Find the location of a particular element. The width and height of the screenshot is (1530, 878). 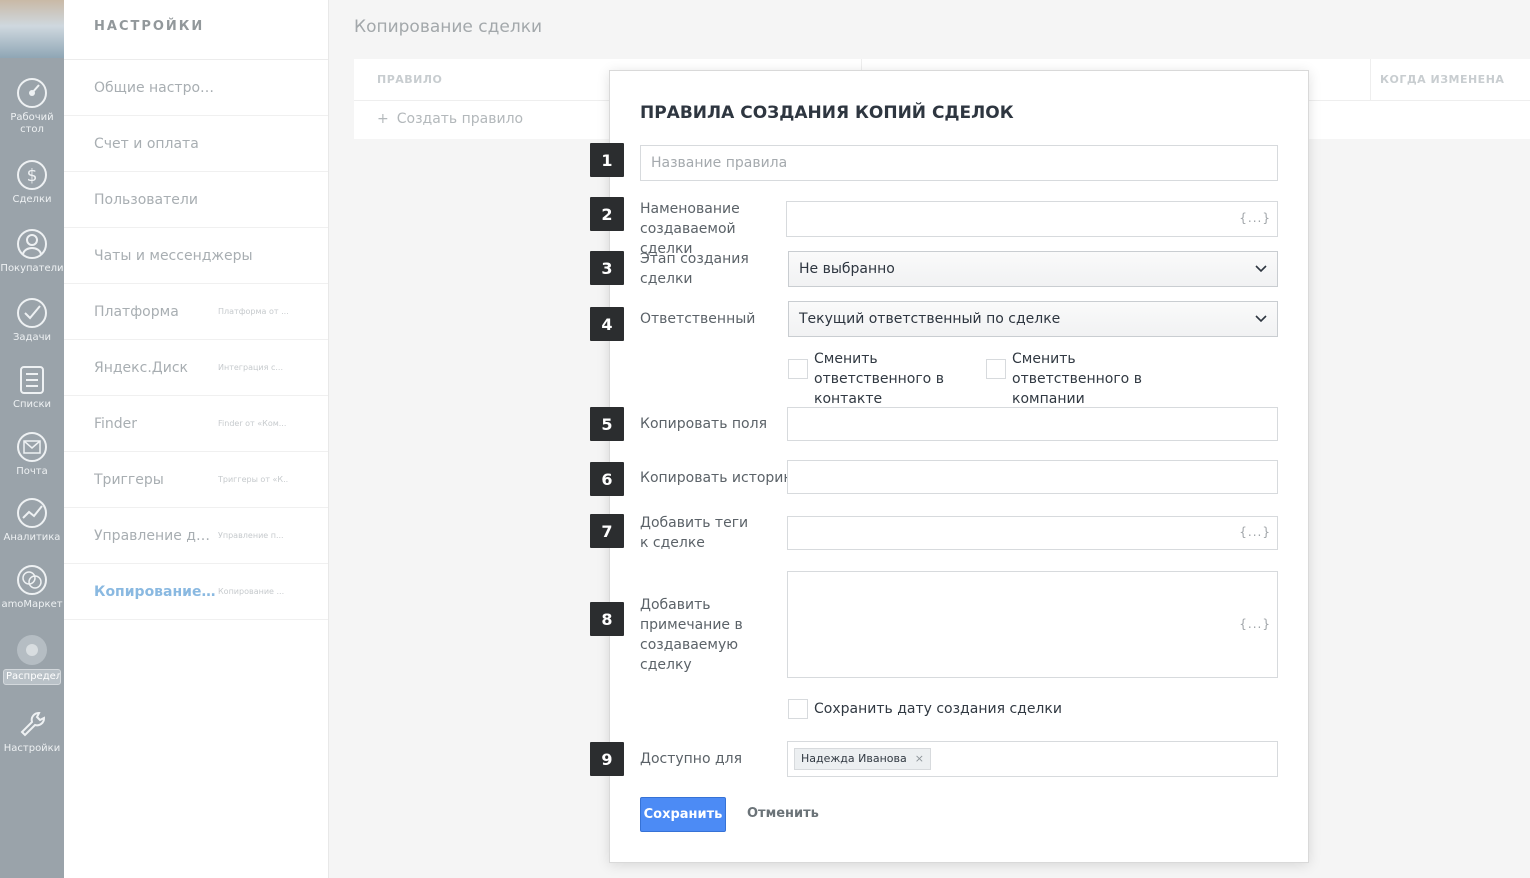

nav-lists: Списки is located at coordinates (32, 387).